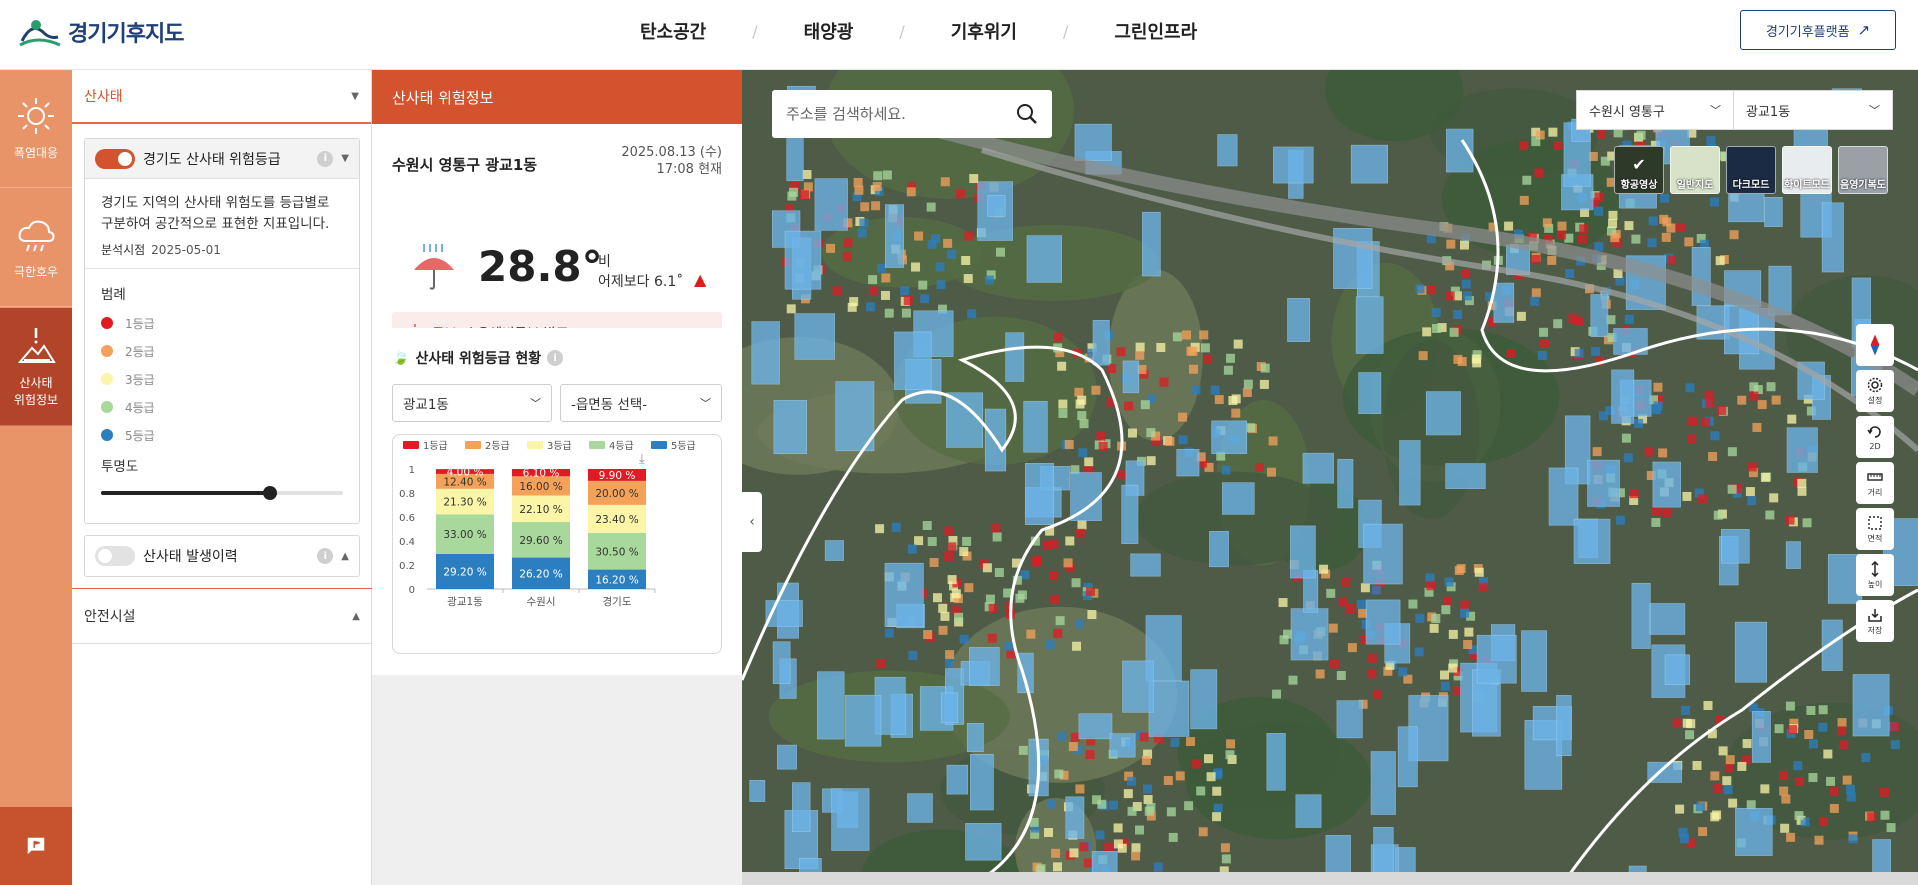  Describe the element at coordinates (1751, 170) in the screenshot. I see `basemap-dark: 다크모드` at that location.